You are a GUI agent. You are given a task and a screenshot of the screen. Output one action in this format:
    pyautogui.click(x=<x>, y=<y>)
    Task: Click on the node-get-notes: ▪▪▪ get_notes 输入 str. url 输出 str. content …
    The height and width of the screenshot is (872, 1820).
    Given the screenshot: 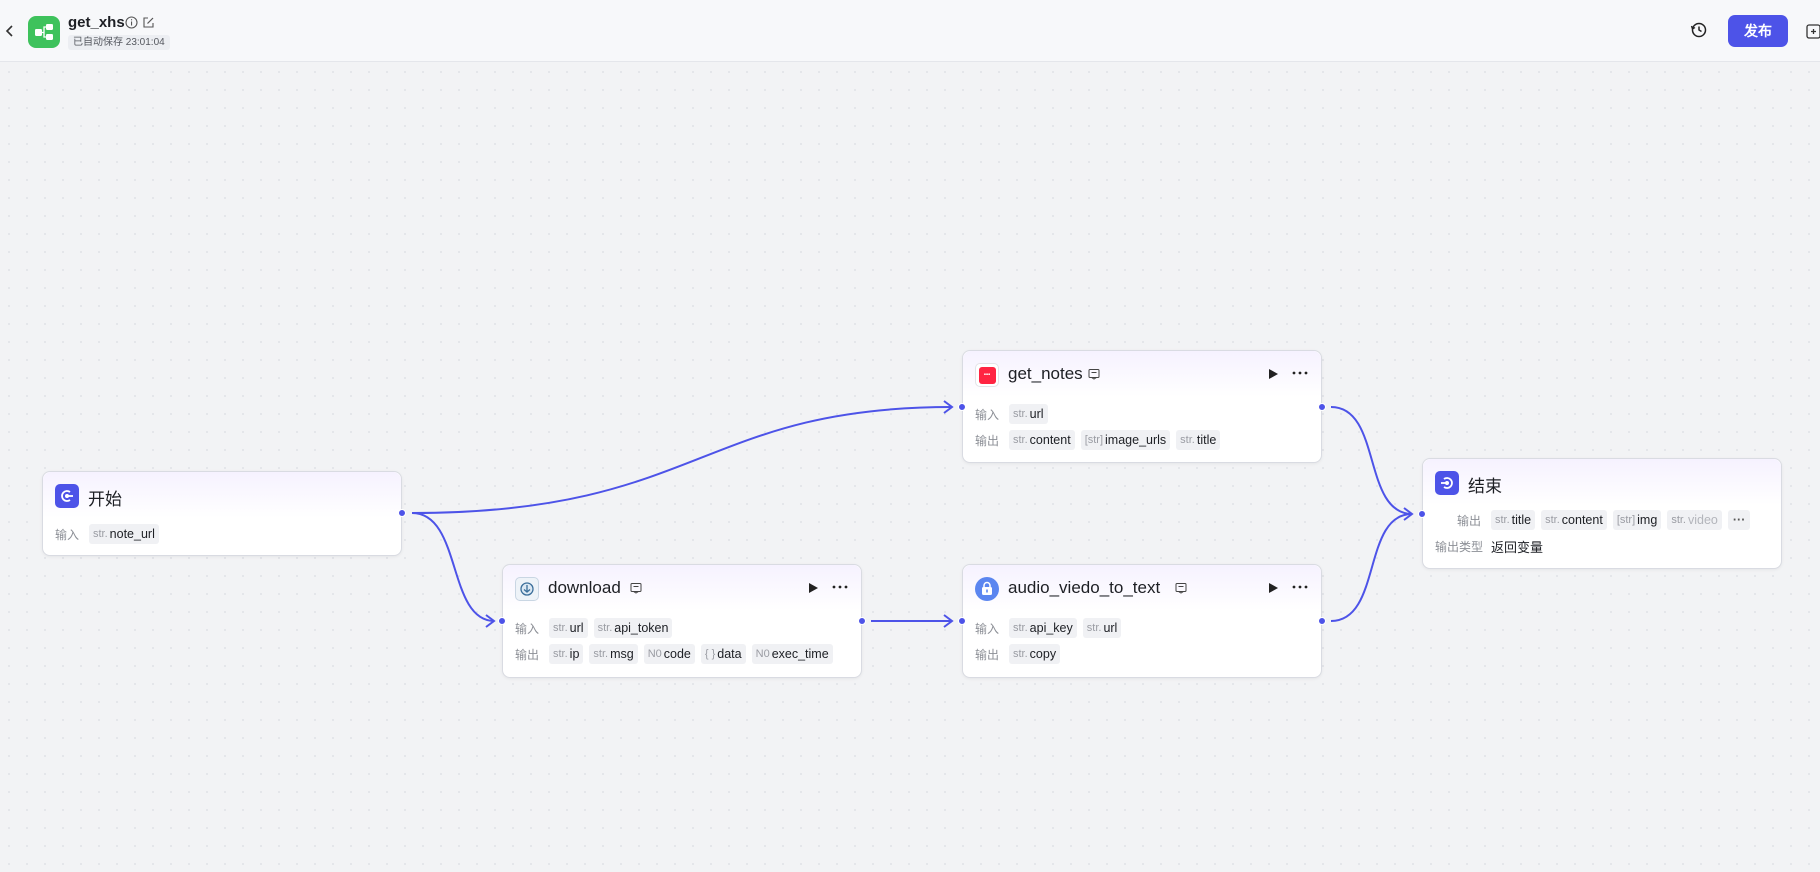 What is the action you would take?
    pyautogui.click(x=1142, y=406)
    